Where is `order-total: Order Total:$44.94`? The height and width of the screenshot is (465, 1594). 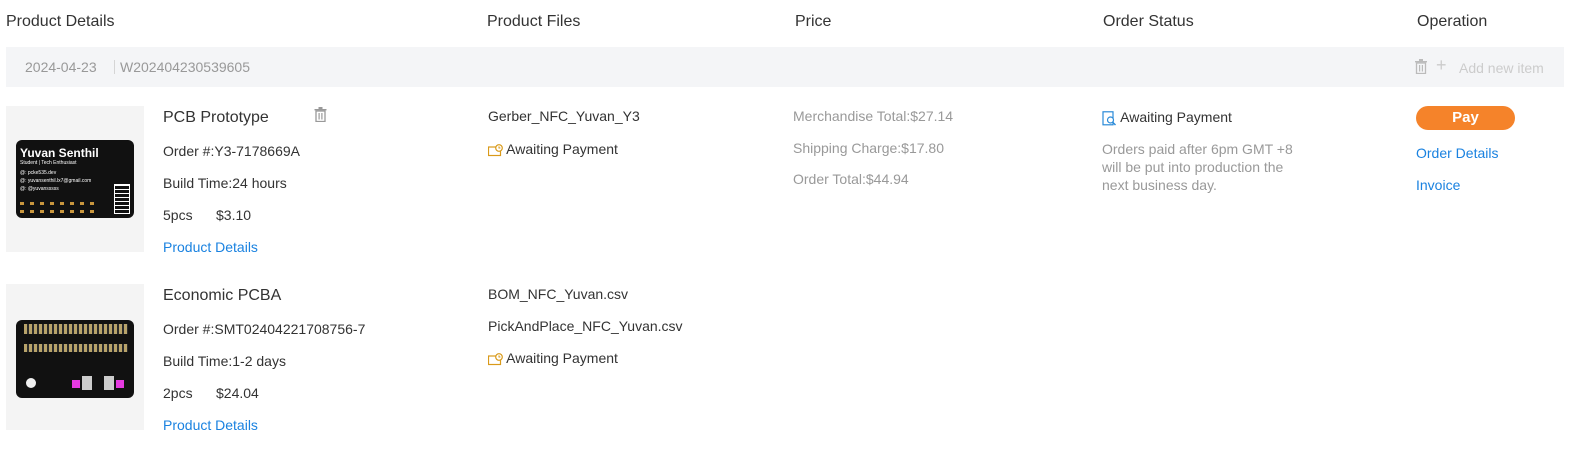 order-total: Order Total:$44.94 is located at coordinates (851, 179).